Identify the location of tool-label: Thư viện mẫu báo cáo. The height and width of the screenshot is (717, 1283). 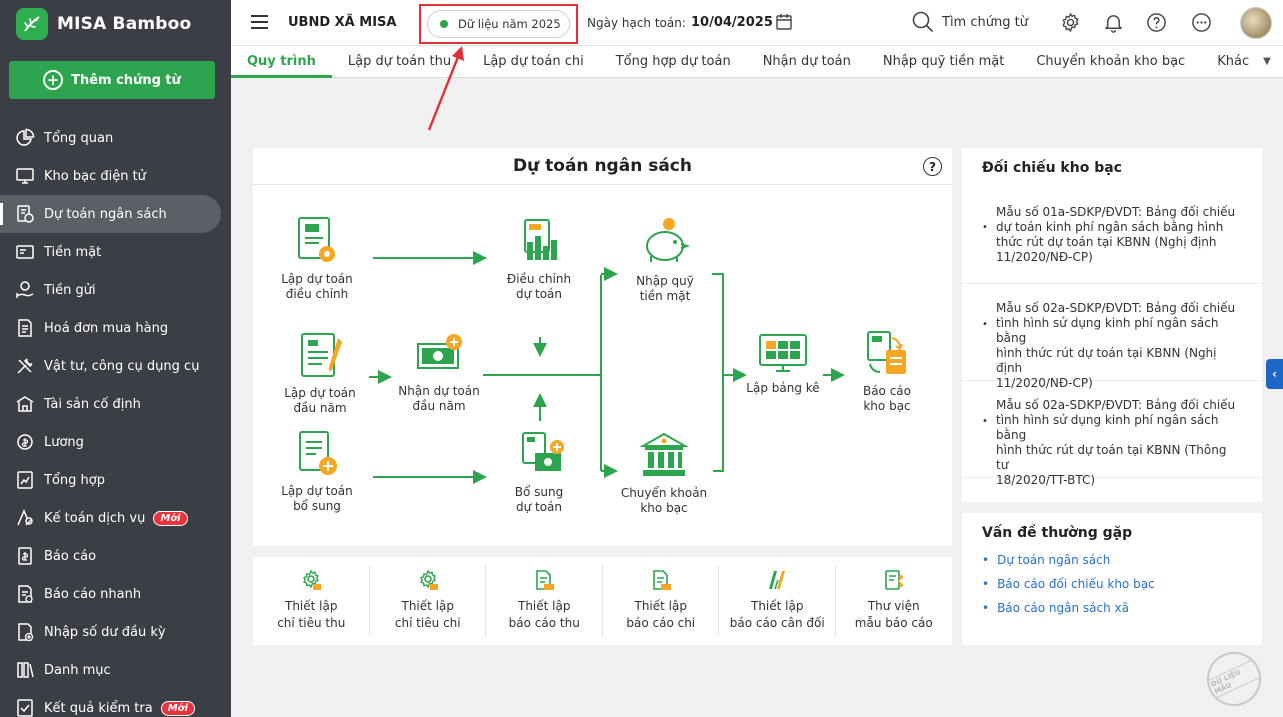
(893, 614).